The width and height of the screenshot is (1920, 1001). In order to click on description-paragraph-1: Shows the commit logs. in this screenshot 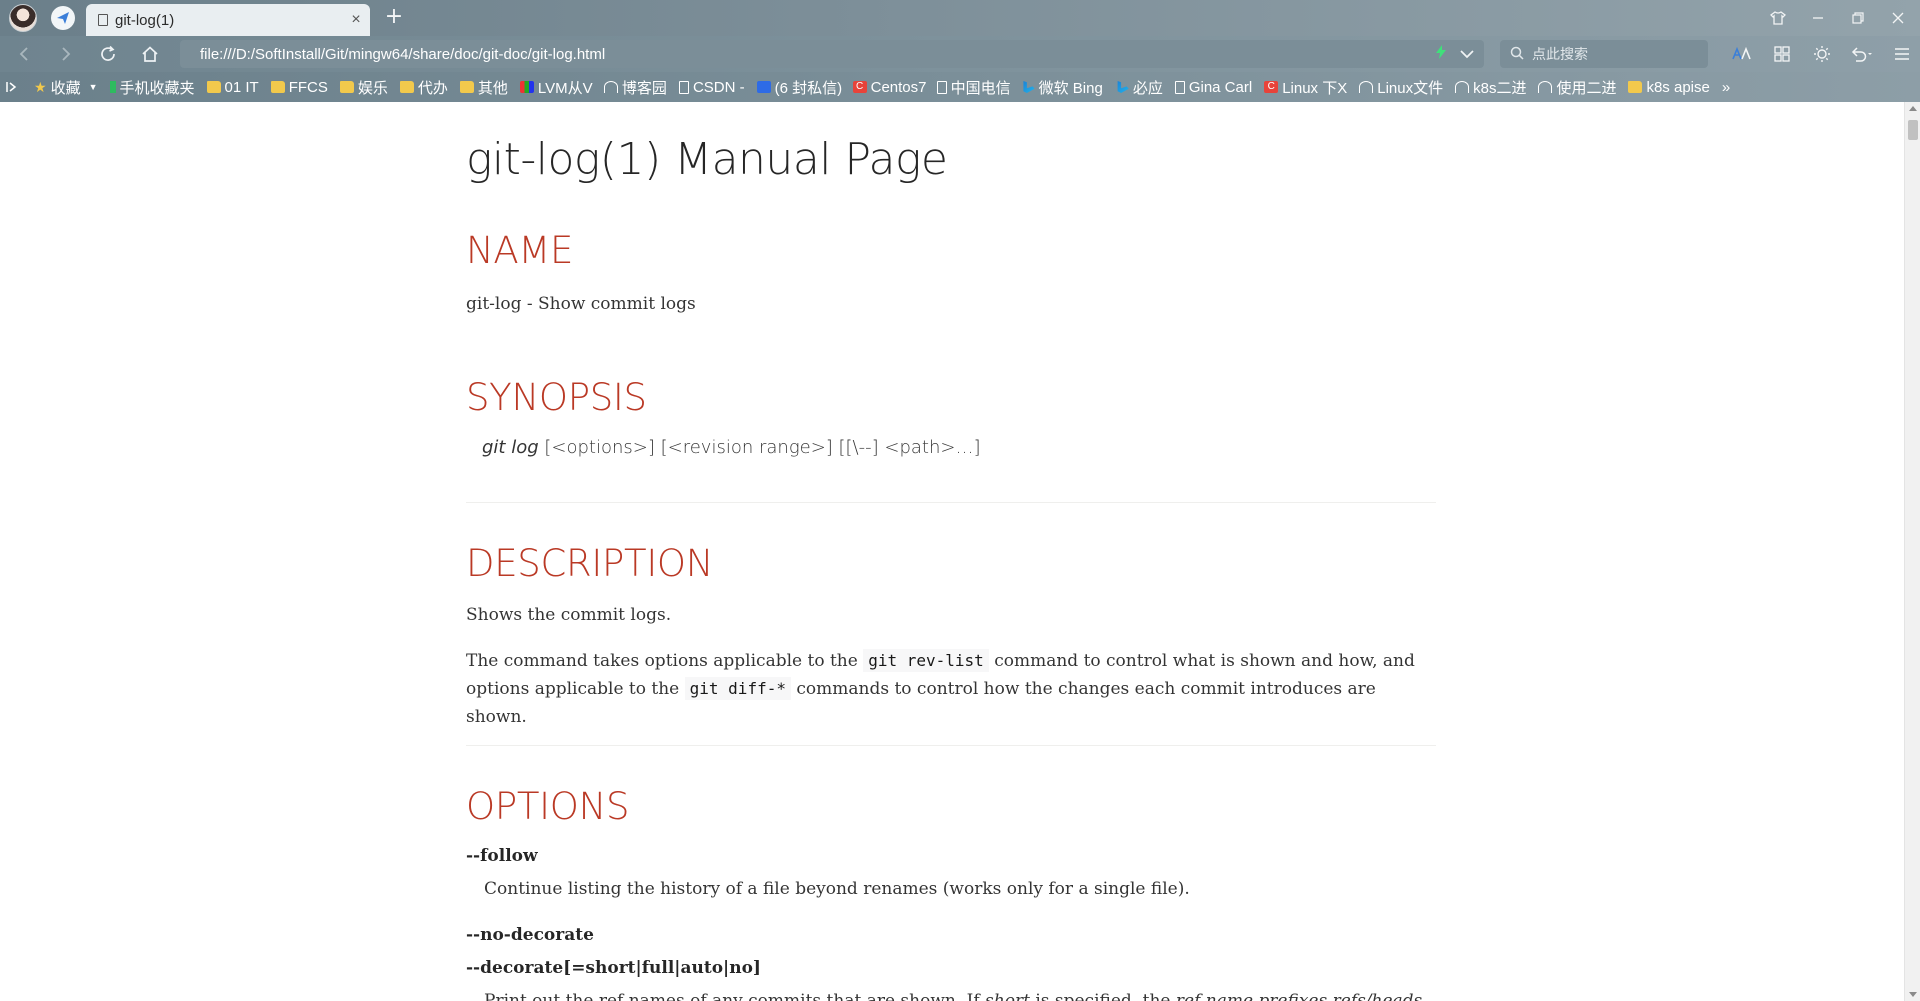, I will do `click(569, 615)`.